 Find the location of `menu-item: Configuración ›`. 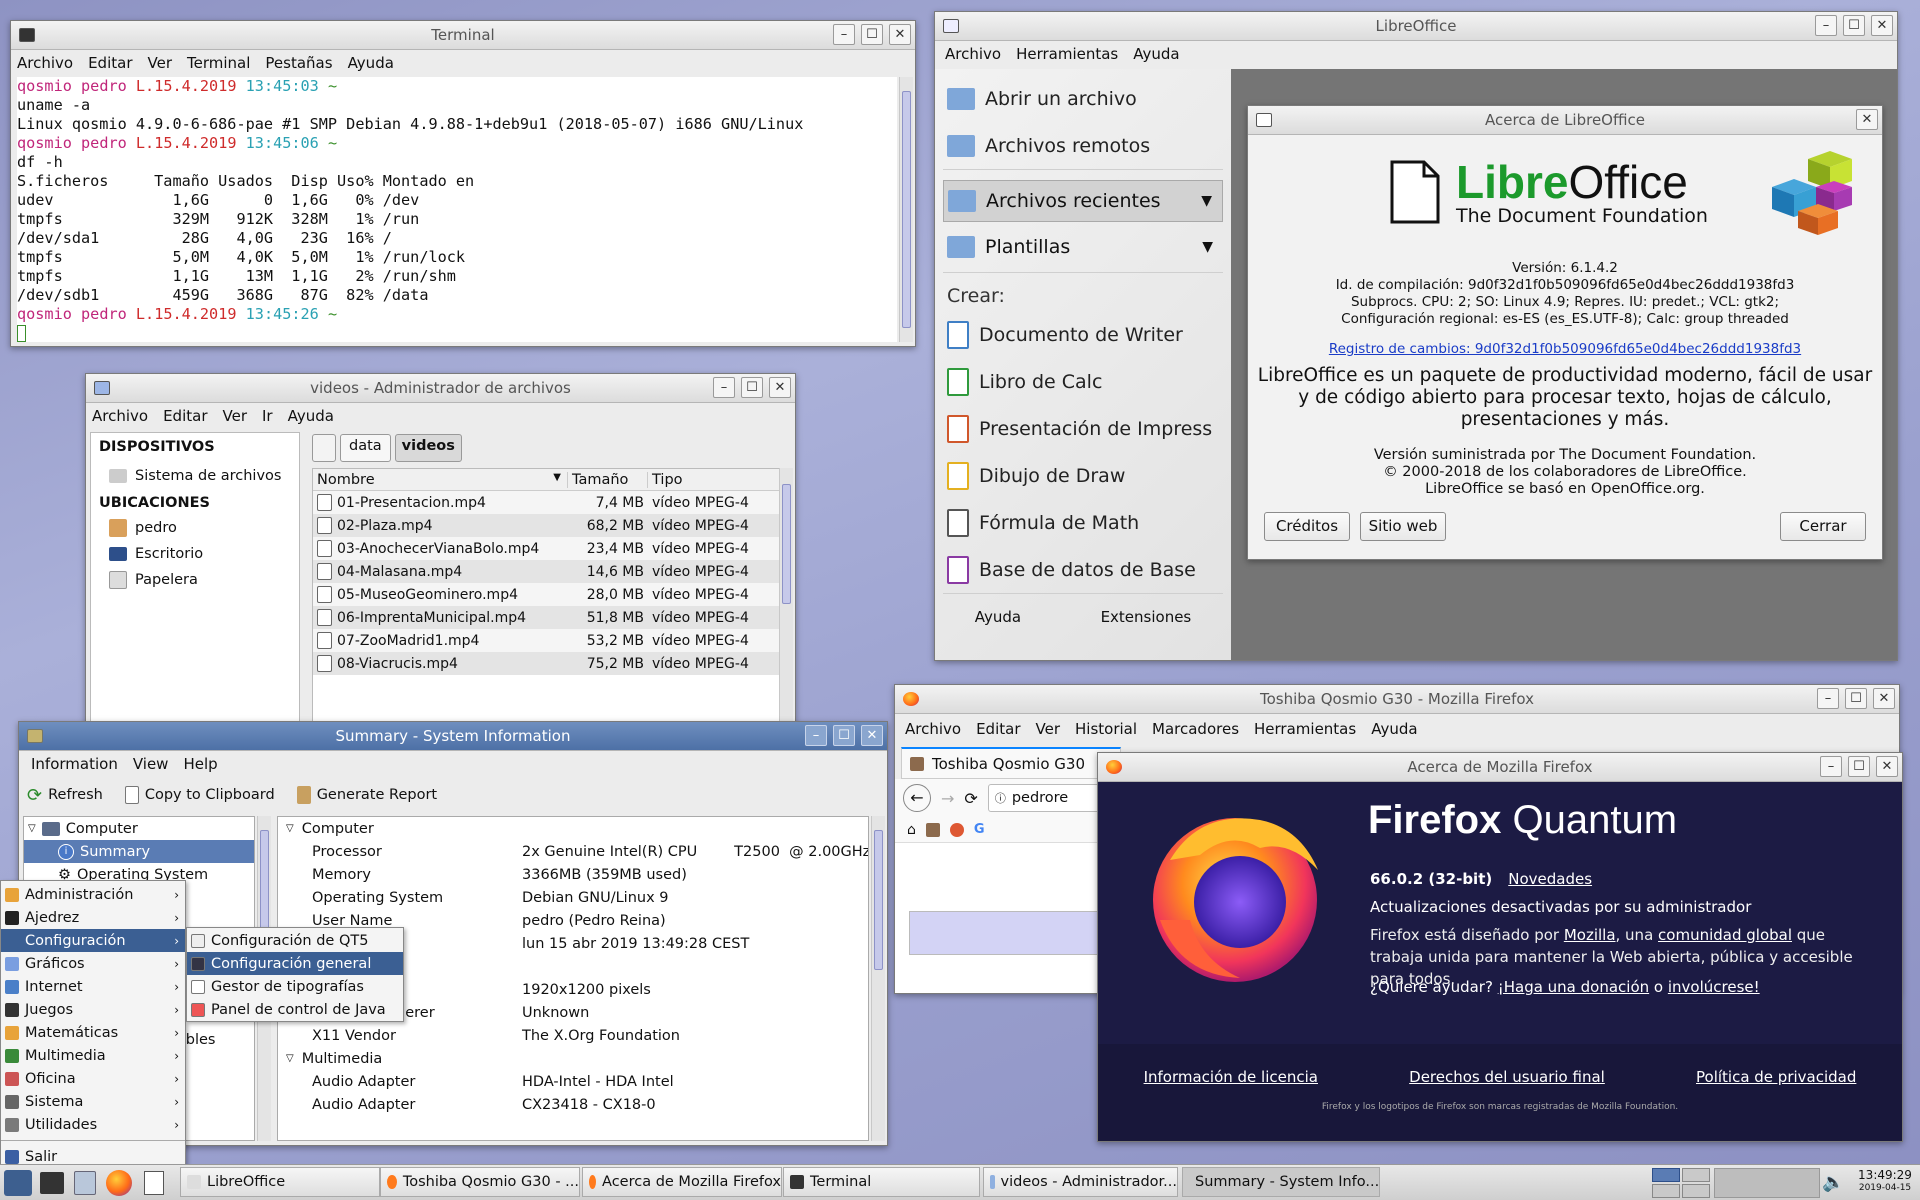

menu-item: Configuración › is located at coordinates (93, 940).